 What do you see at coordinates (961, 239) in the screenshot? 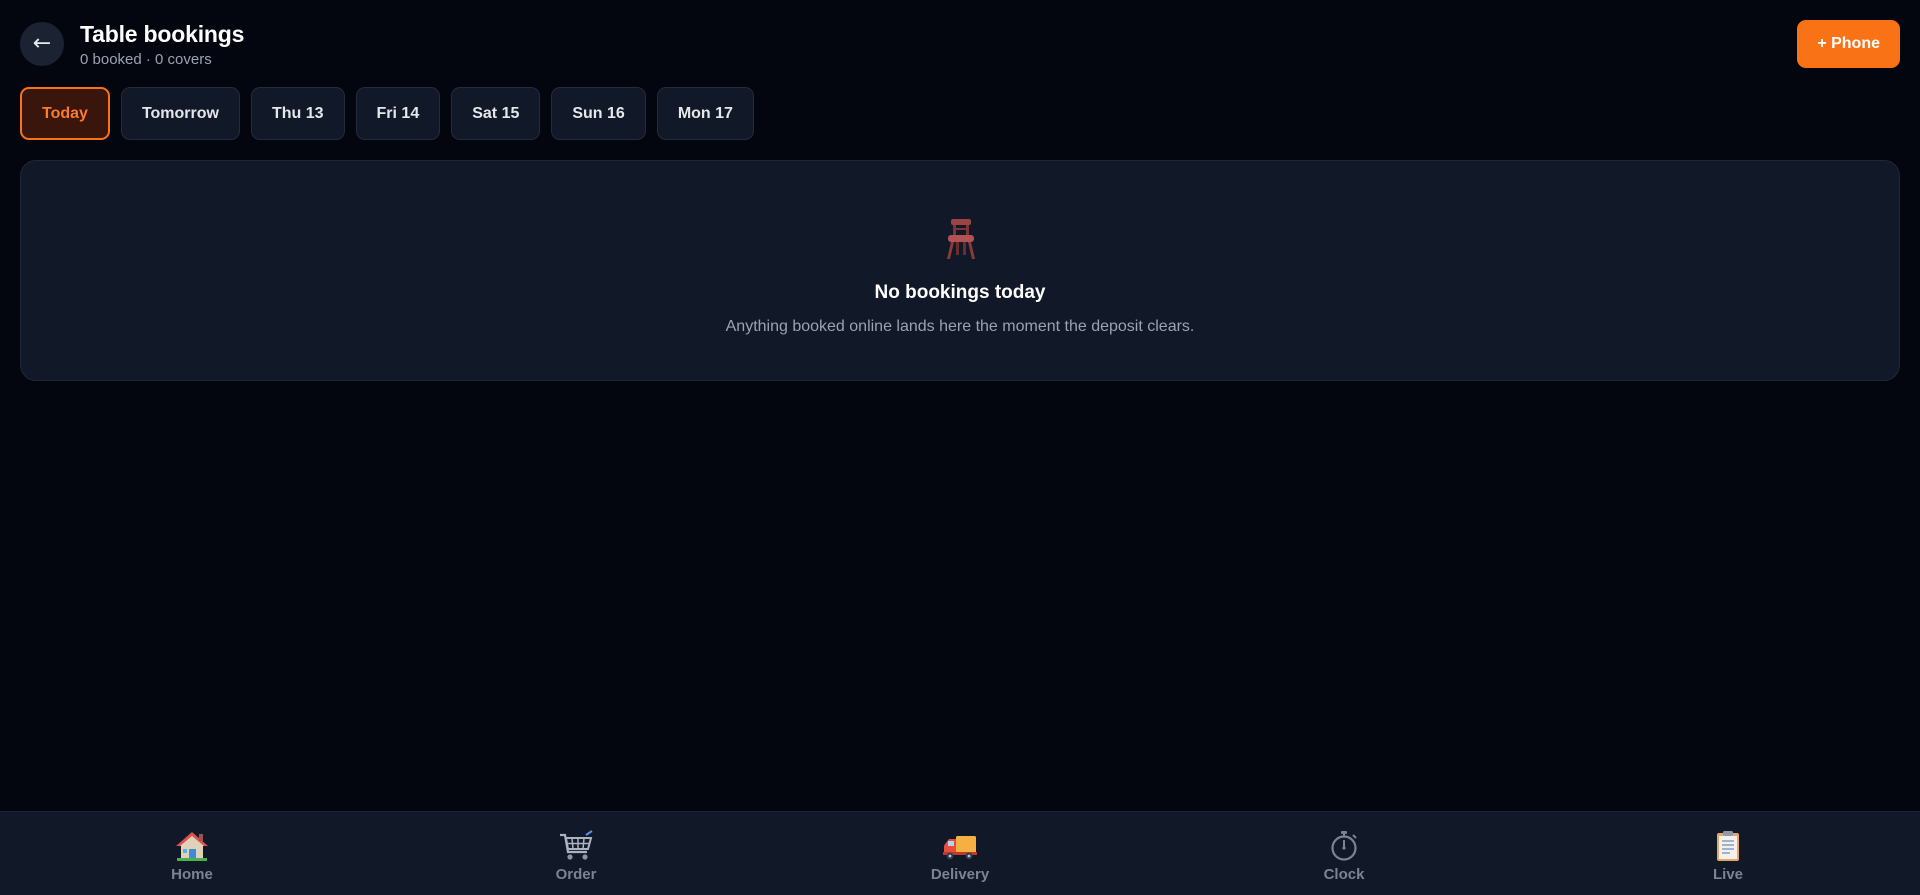
I see `chair-icon` at bounding box center [961, 239].